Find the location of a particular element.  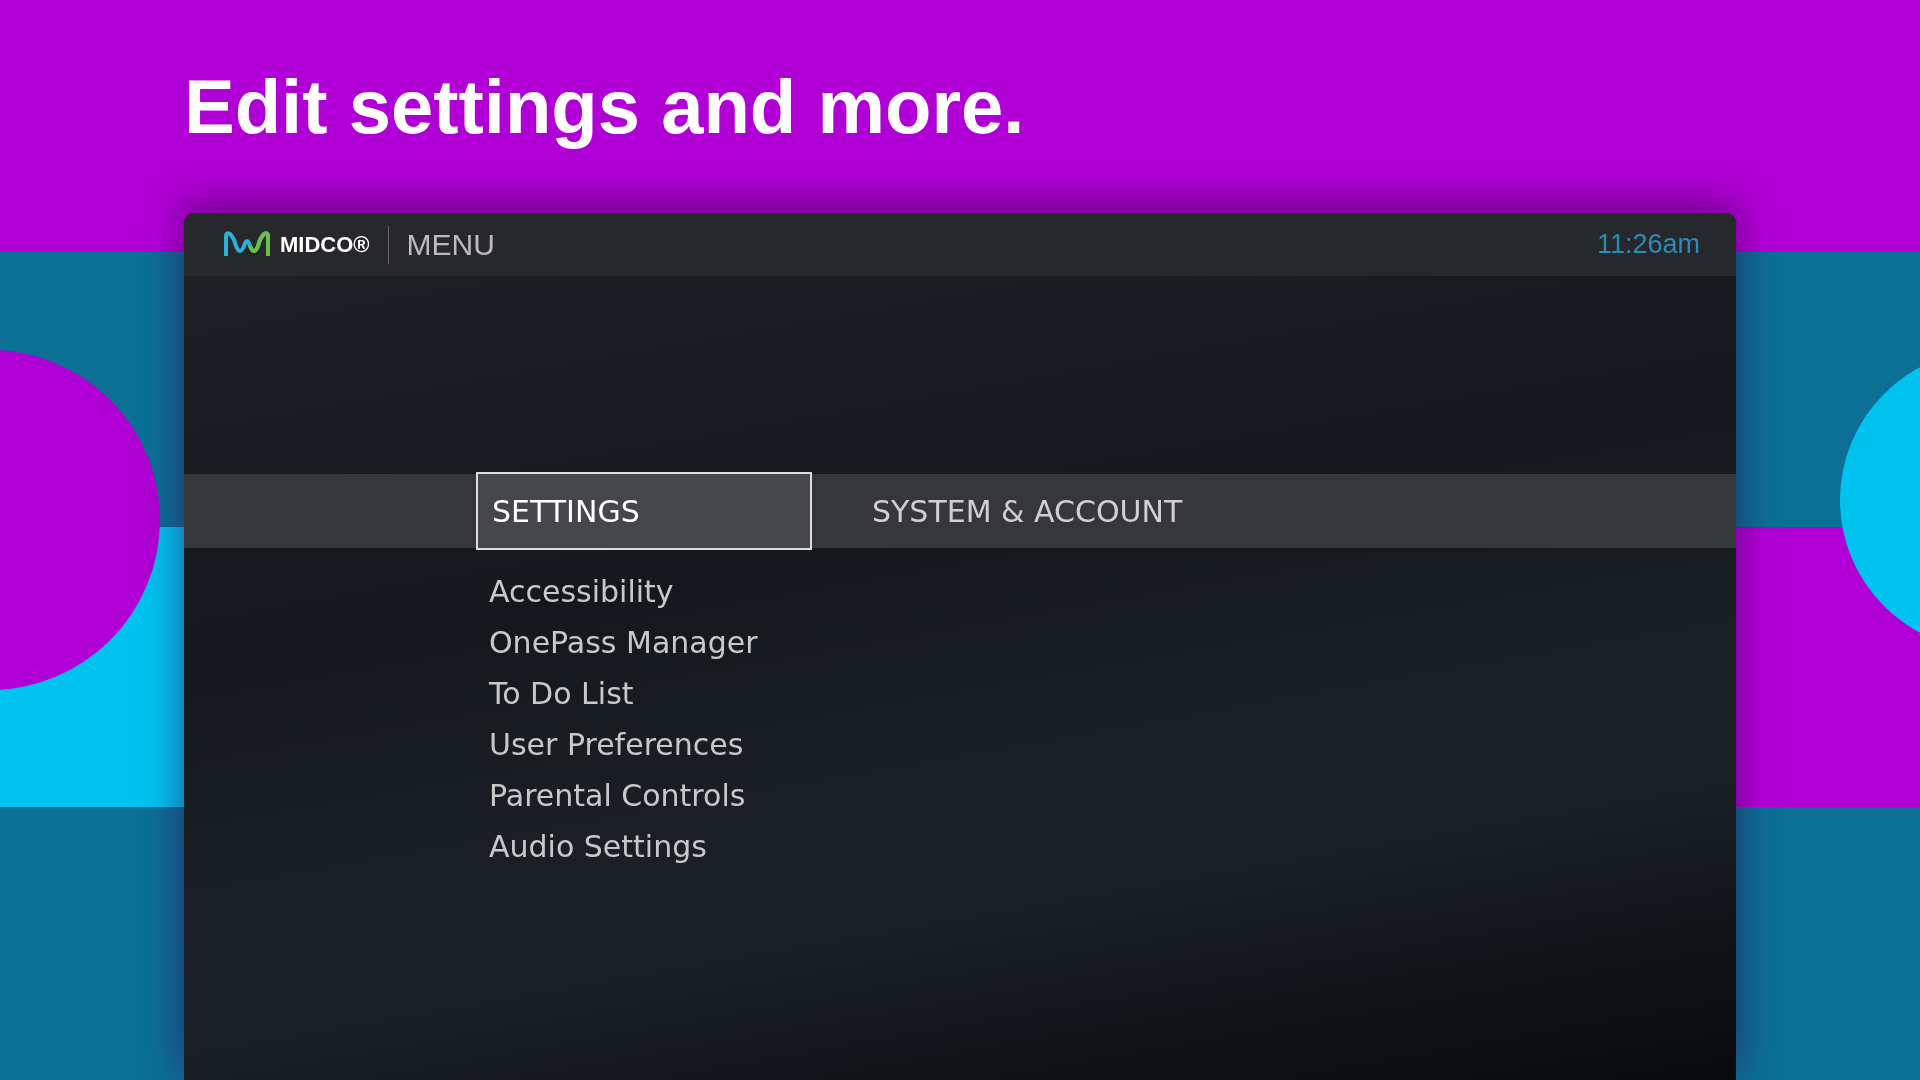

headline: Edit settings and more. is located at coordinates (604, 107).